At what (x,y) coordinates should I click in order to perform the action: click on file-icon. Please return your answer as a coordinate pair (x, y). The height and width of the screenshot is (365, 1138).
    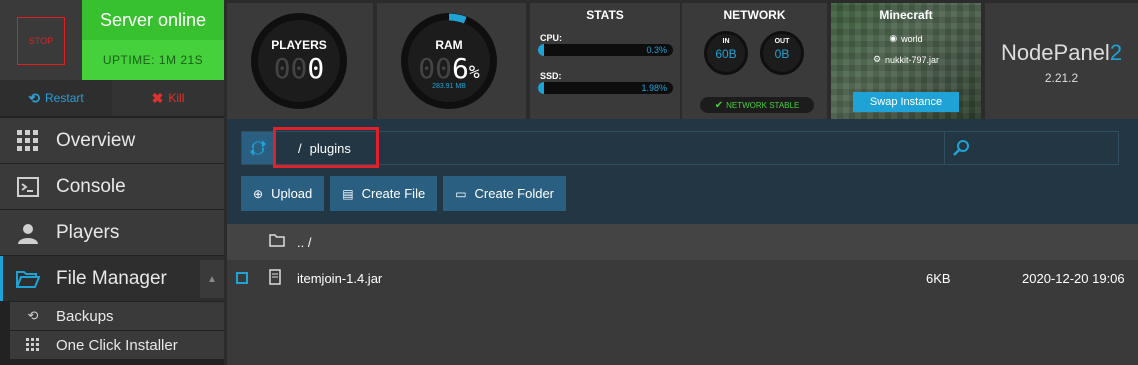
    Looking at the image, I should click on (275, 278).